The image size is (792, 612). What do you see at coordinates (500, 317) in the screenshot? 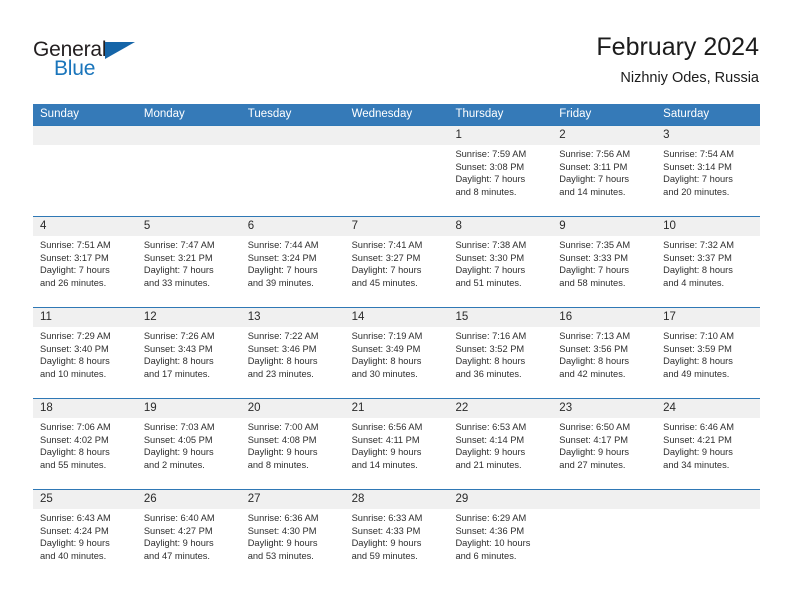
I see `day-number: 15` at bounding box center [500, 317].